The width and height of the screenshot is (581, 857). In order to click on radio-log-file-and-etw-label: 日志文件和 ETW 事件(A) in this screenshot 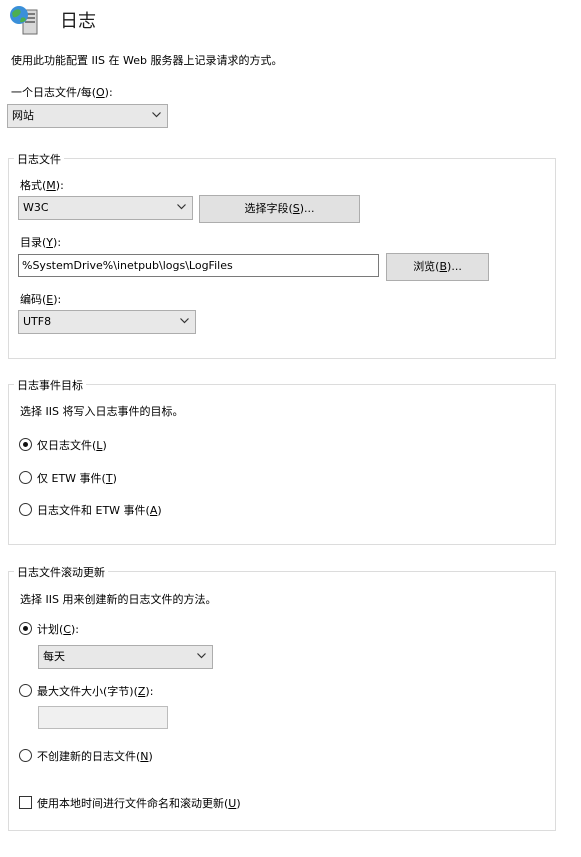, I will do `click(99, 510)`.